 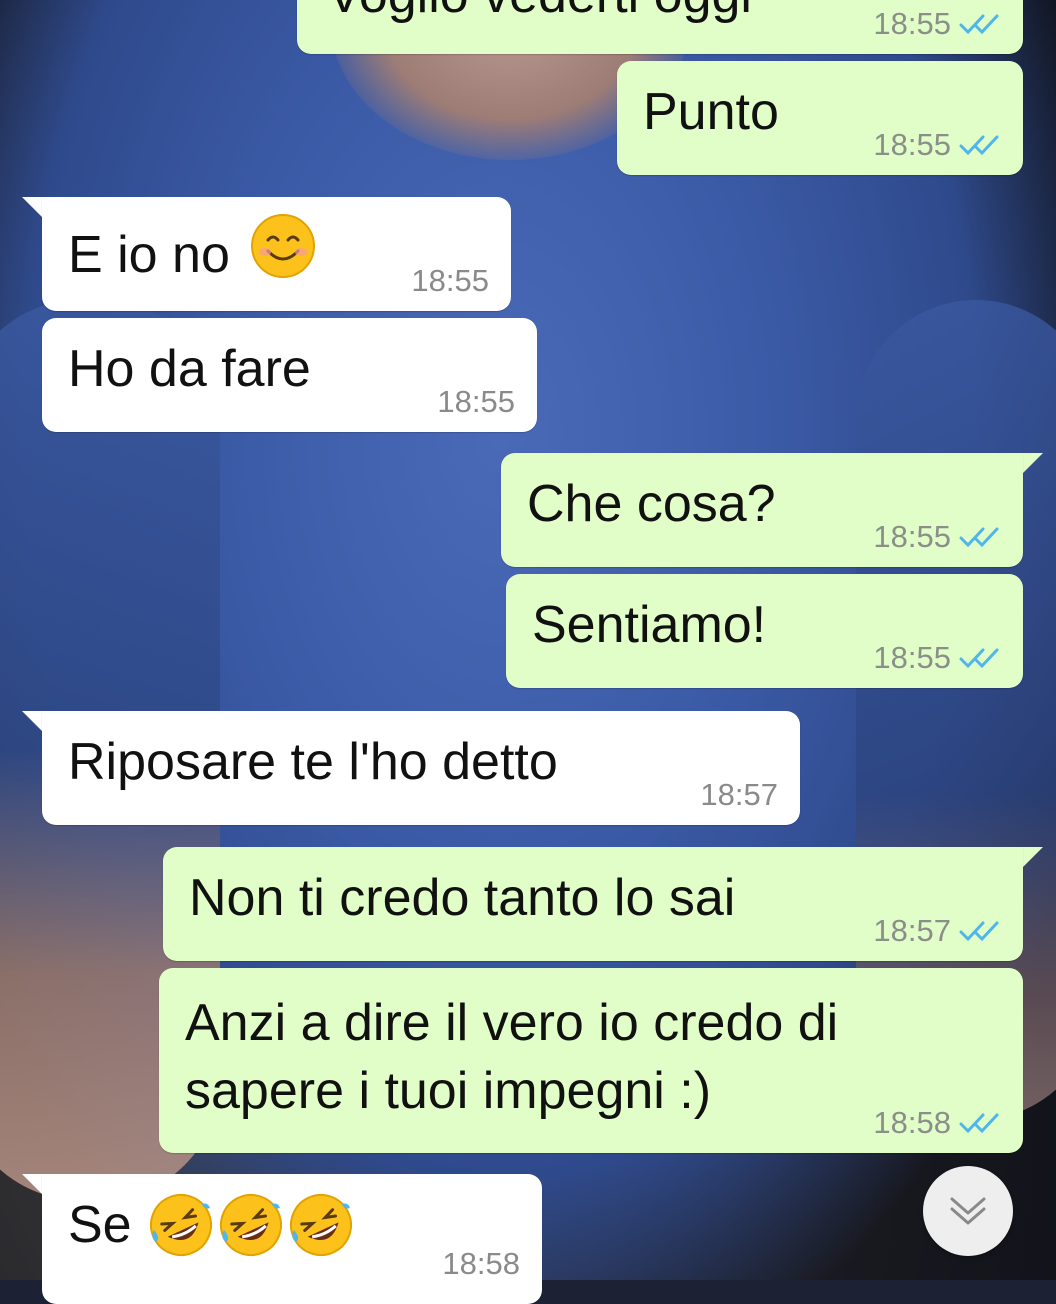 What do you see at coordinates (462, 898) in the screenshot?
I see `message-text: Non ti credo tanto lo sai` at bounding box center [462, 898].